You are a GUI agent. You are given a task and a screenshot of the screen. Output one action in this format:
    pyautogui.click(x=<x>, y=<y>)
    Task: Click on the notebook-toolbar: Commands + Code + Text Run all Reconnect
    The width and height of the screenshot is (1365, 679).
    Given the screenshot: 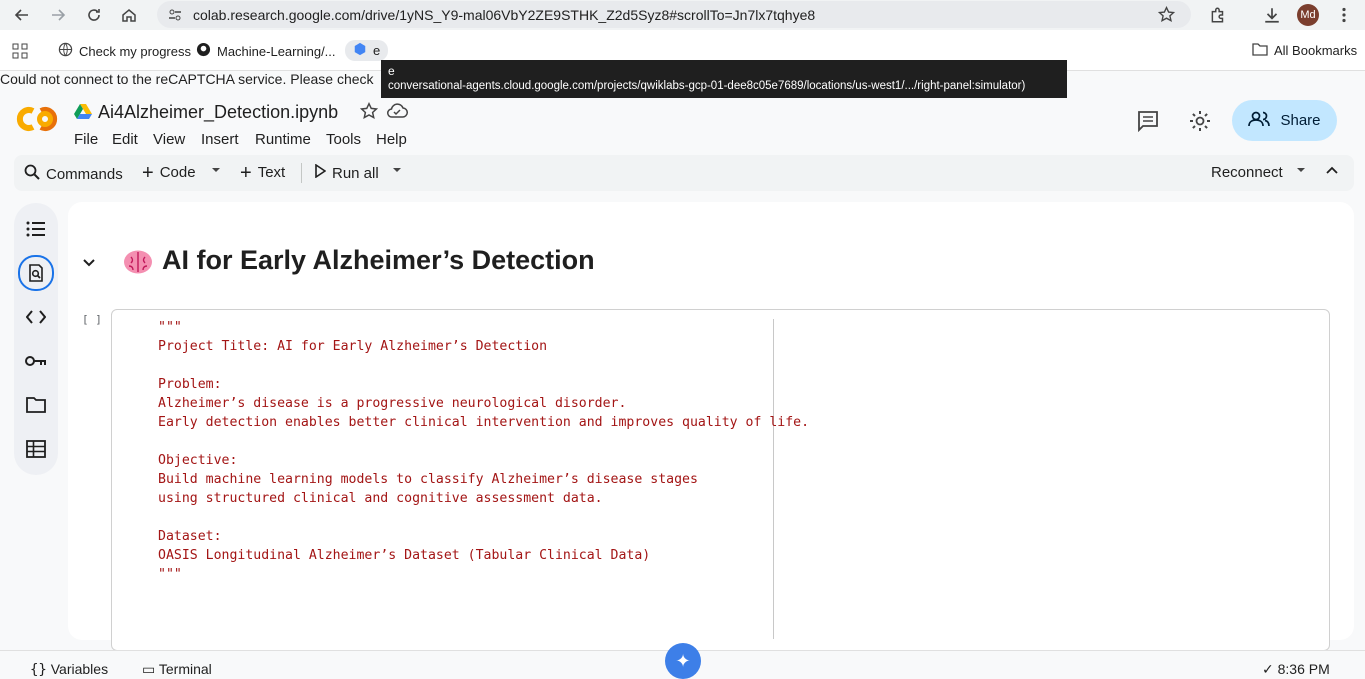 What is the action you would take?
    pyautogui.click(x=684, y=173)
    